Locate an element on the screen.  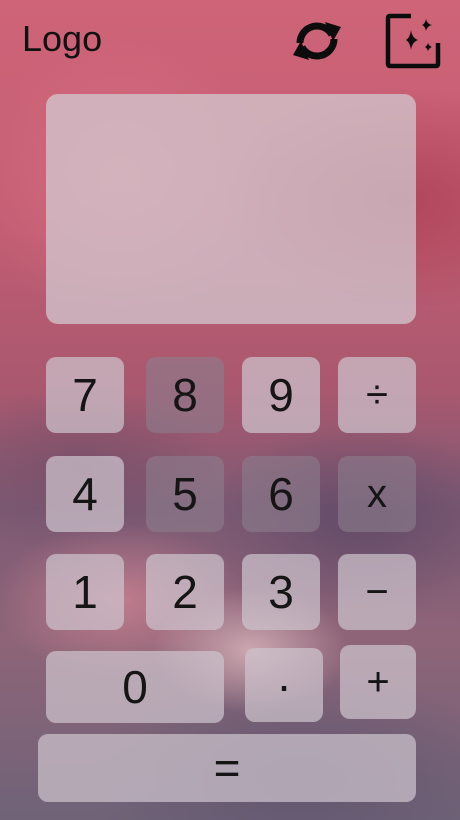
key-1: 1 is located at coordinates (85, 592).